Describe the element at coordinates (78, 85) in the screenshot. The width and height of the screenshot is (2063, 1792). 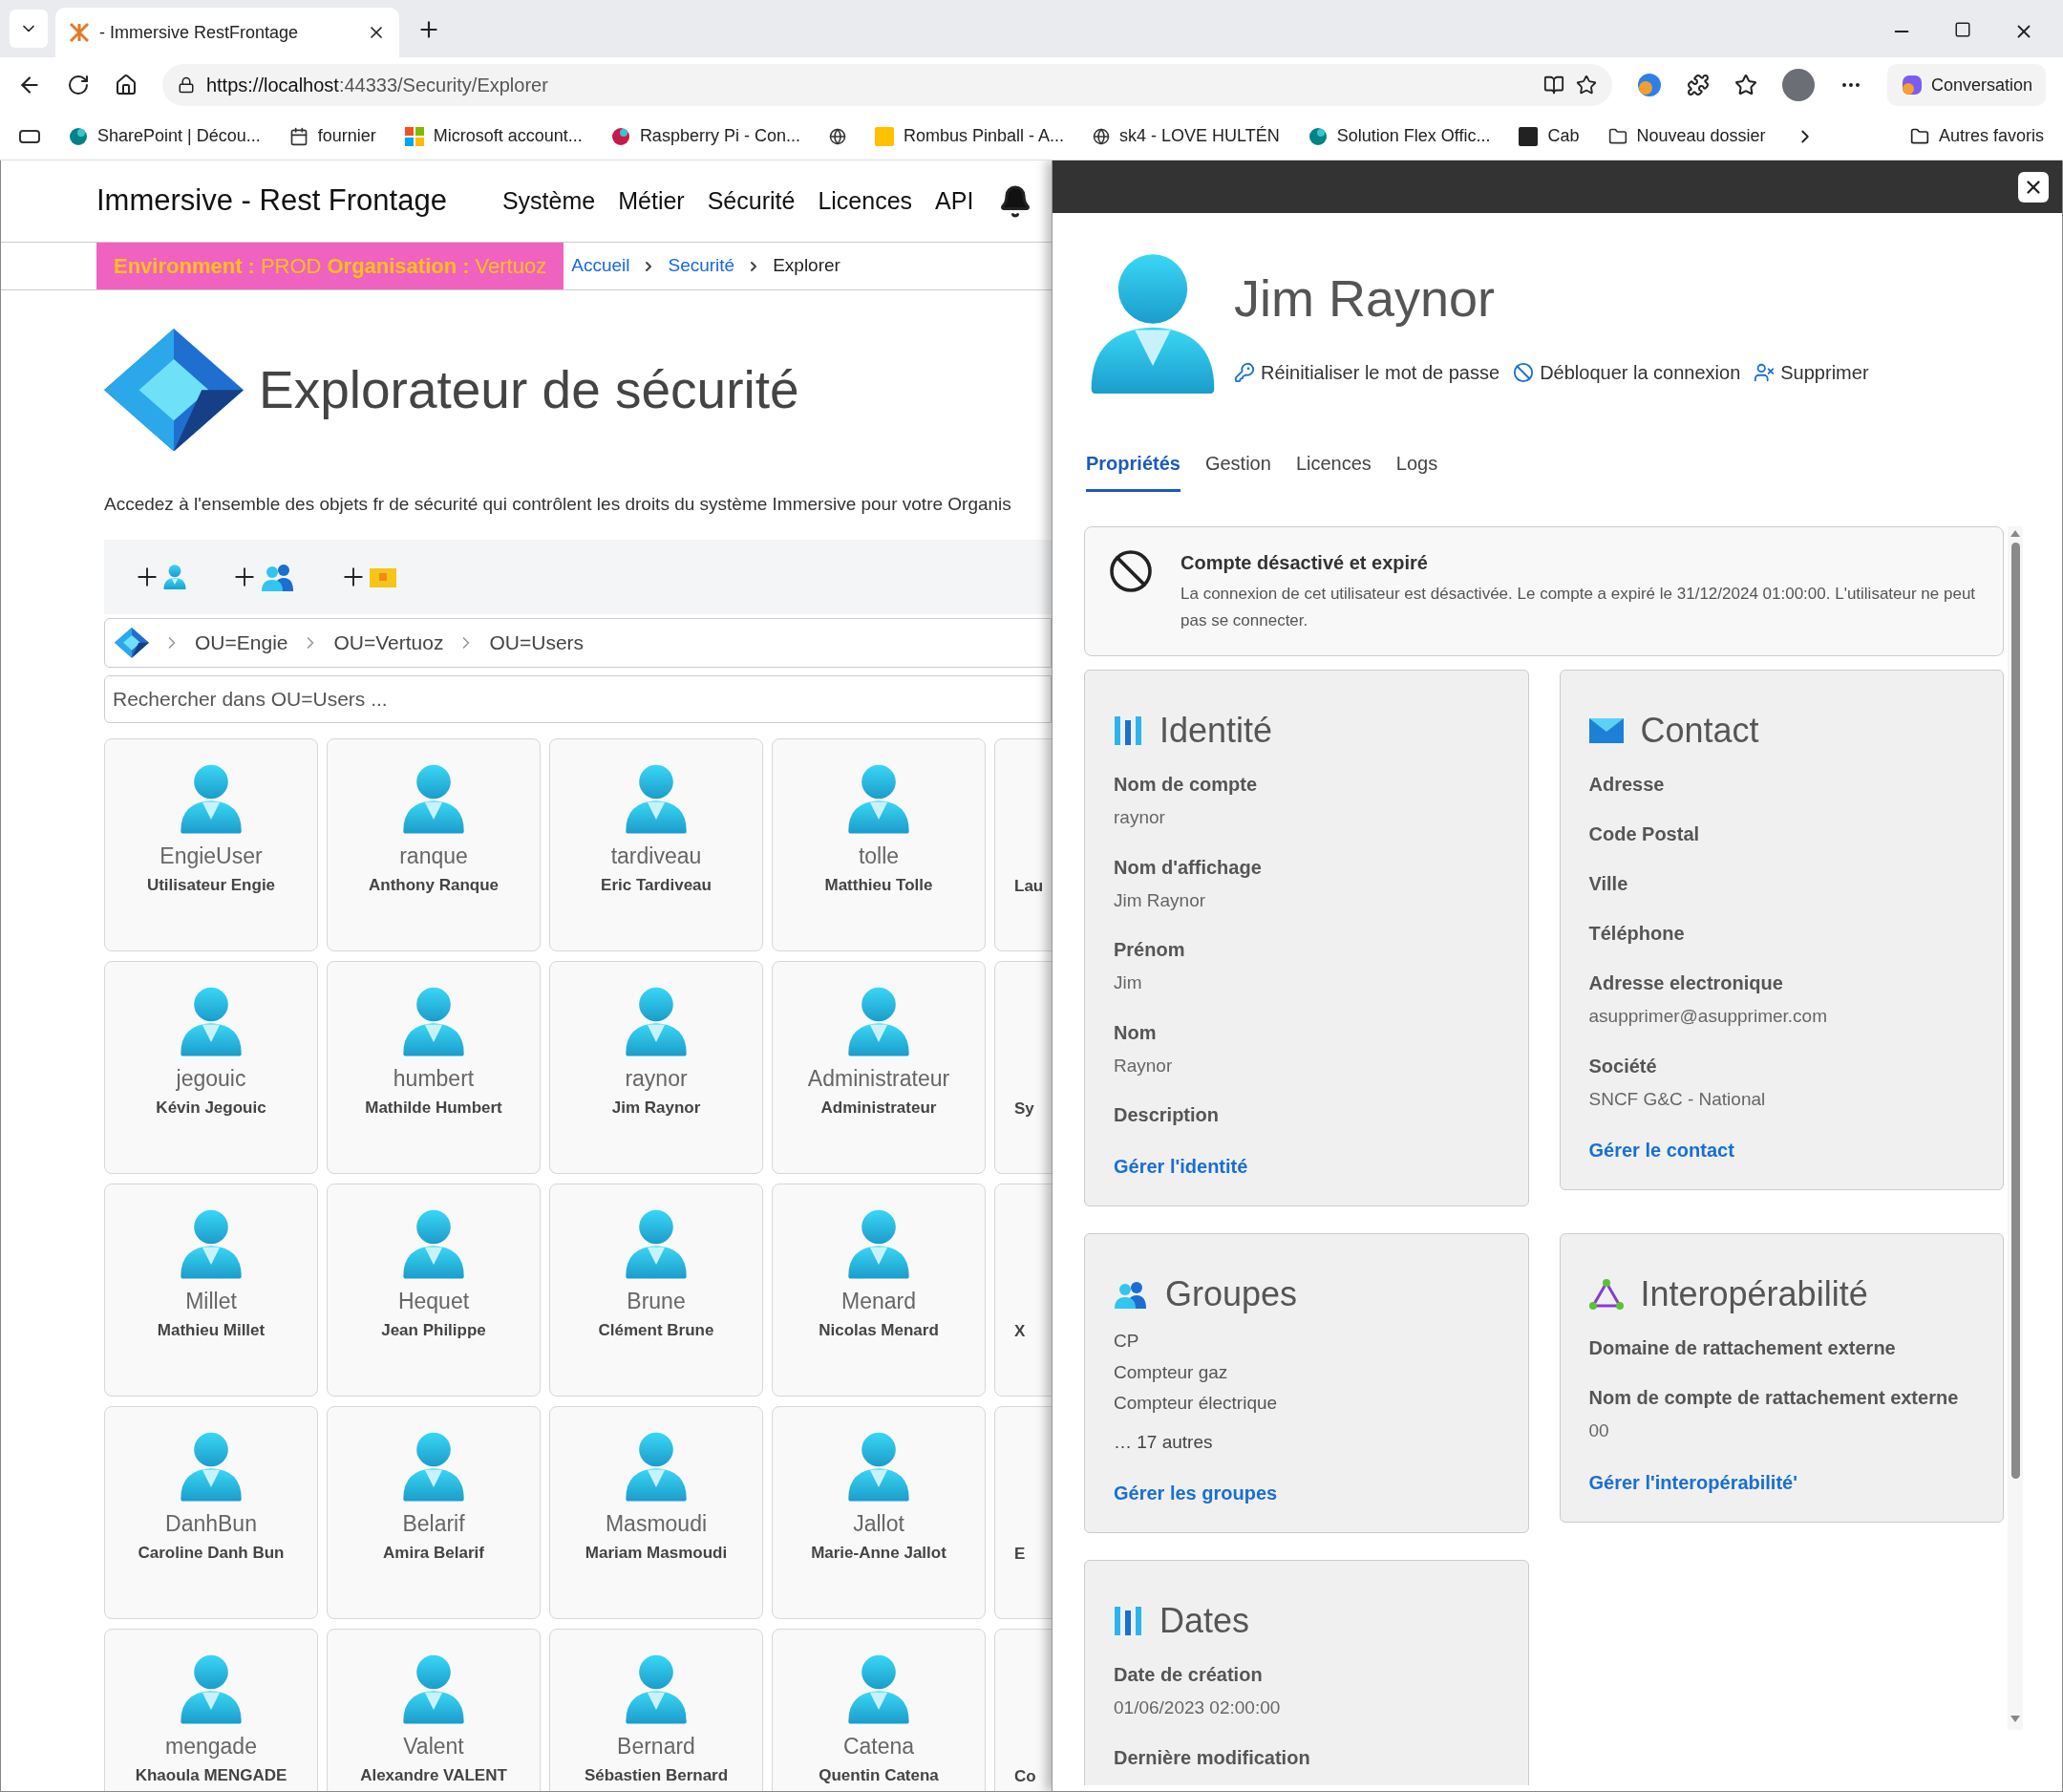
I see `reload-icon` at that location.